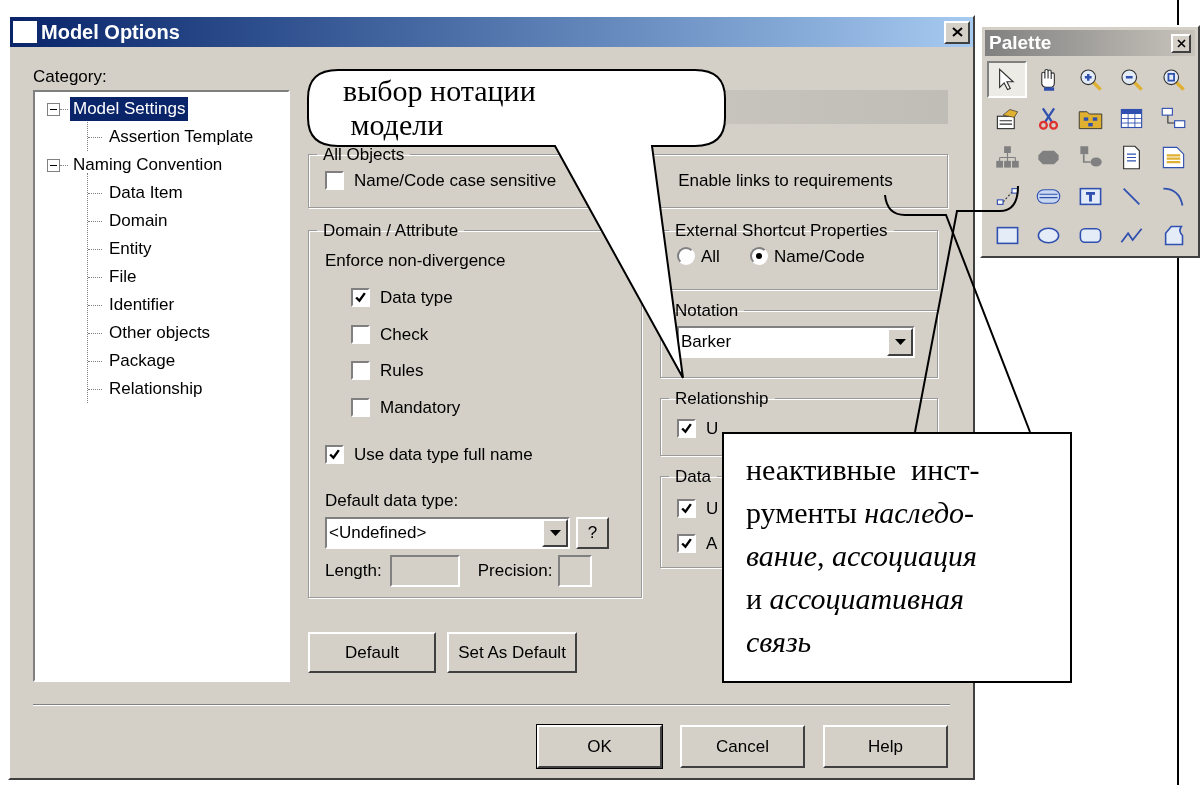 The image size is (1203, 785). I want to click on dropdown: <Undefined>, so click(447, 533).